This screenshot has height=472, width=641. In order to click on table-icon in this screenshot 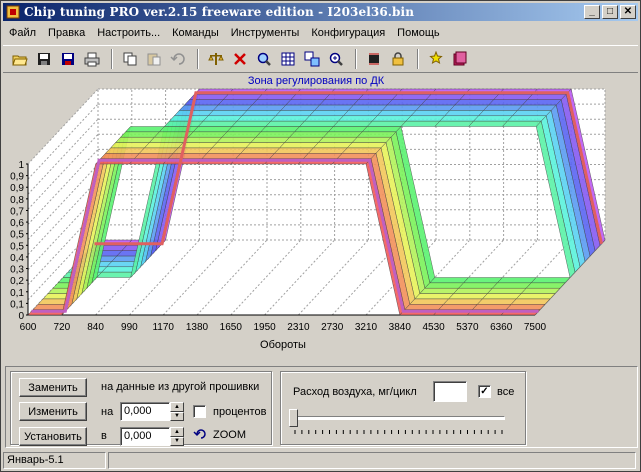, I will do `click(288, 59)`.